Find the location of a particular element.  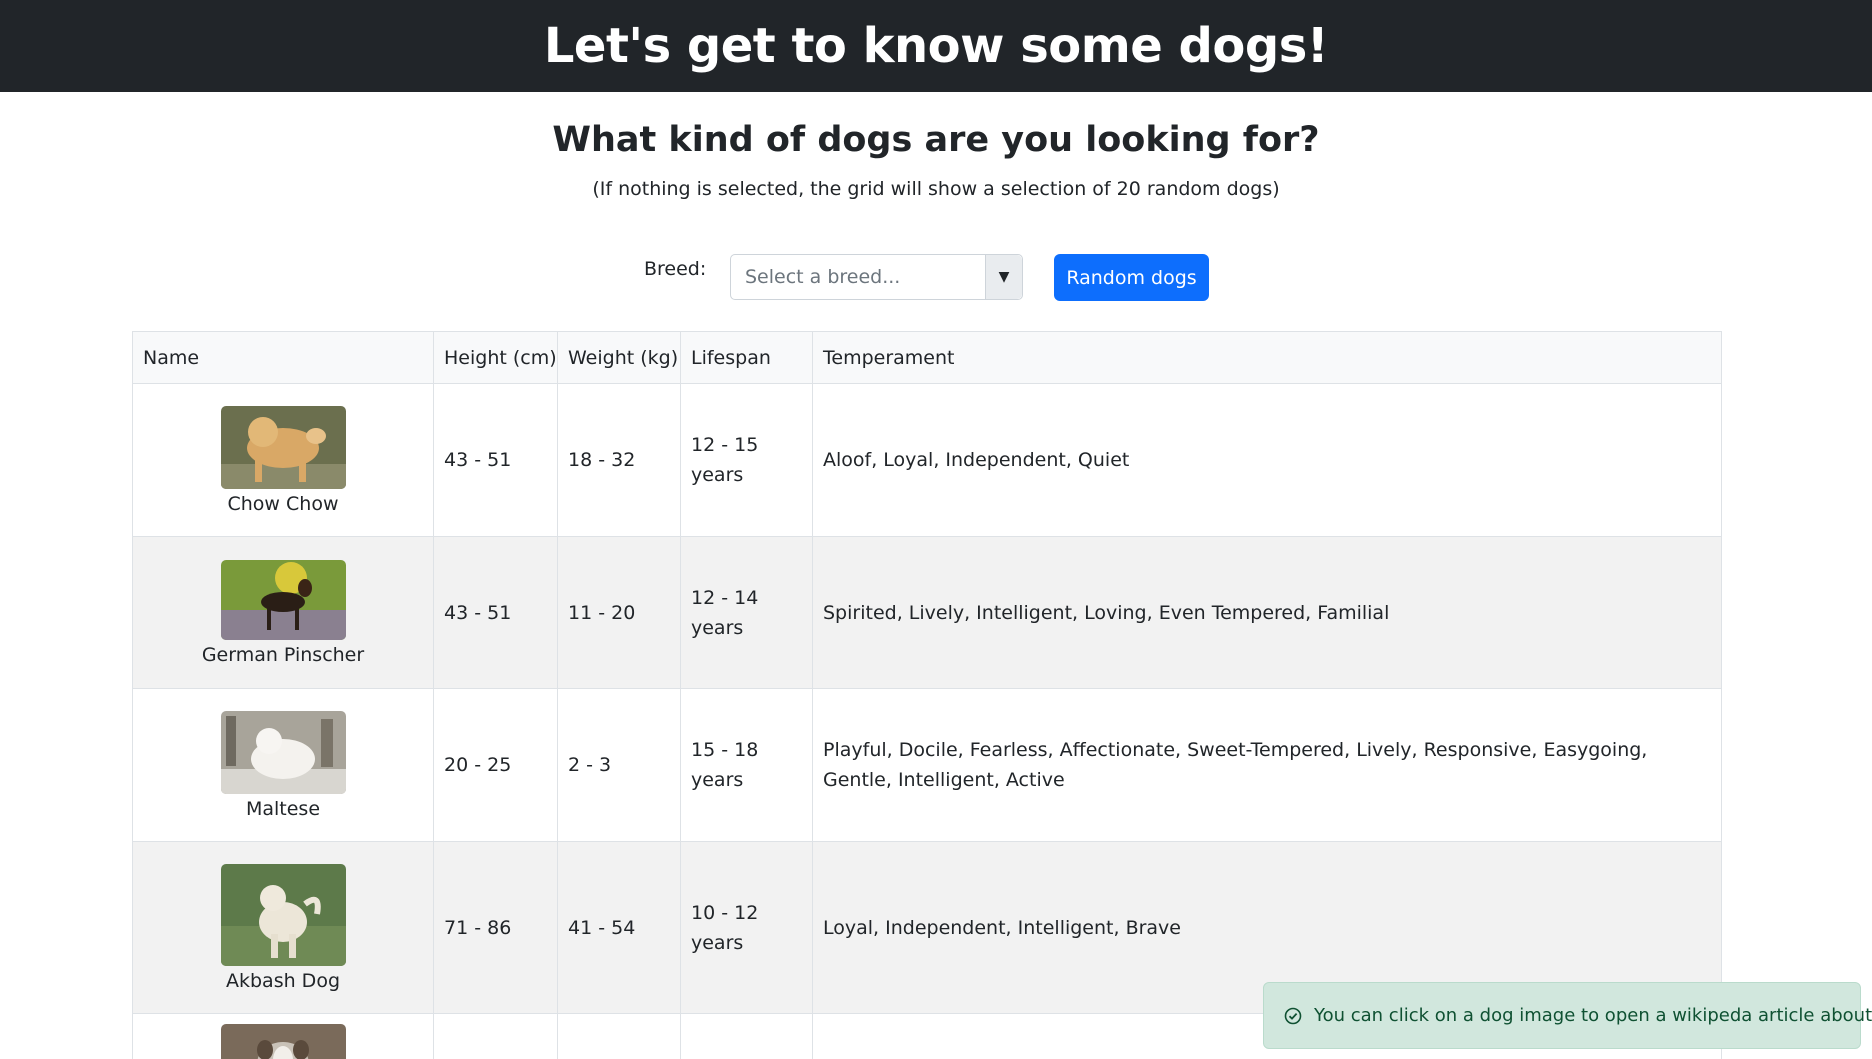

lifespan-text: 12 - 14 years is located at coordinates (725, 612).